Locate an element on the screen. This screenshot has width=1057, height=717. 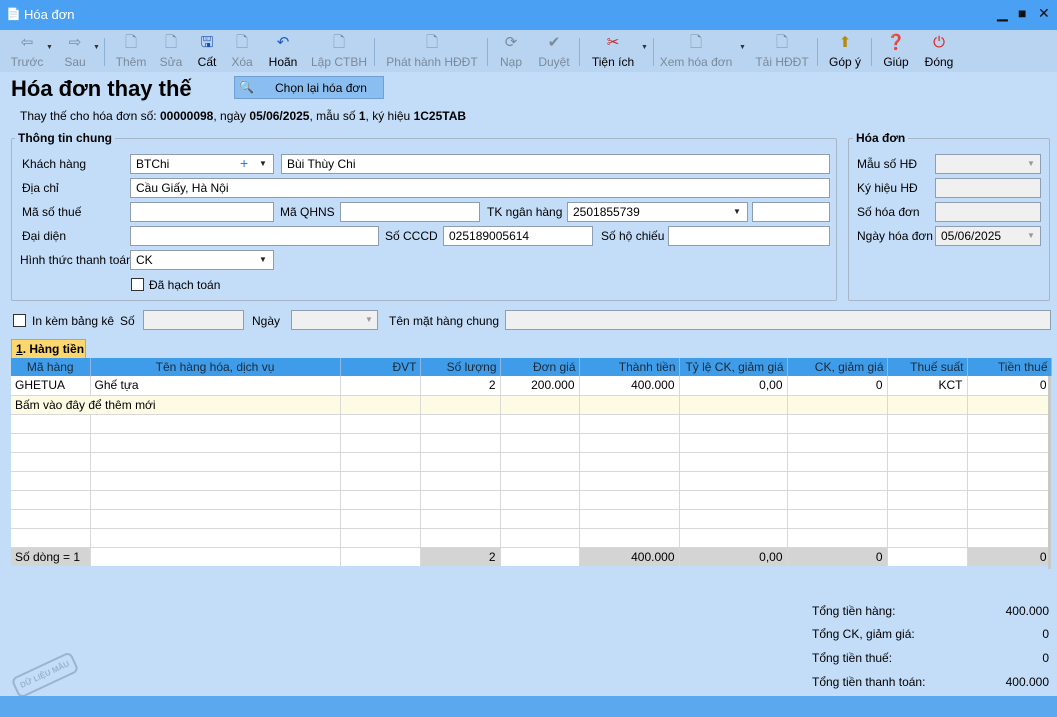
bank-account-label: TK ngân hàng is located at coordinates (525, 212).